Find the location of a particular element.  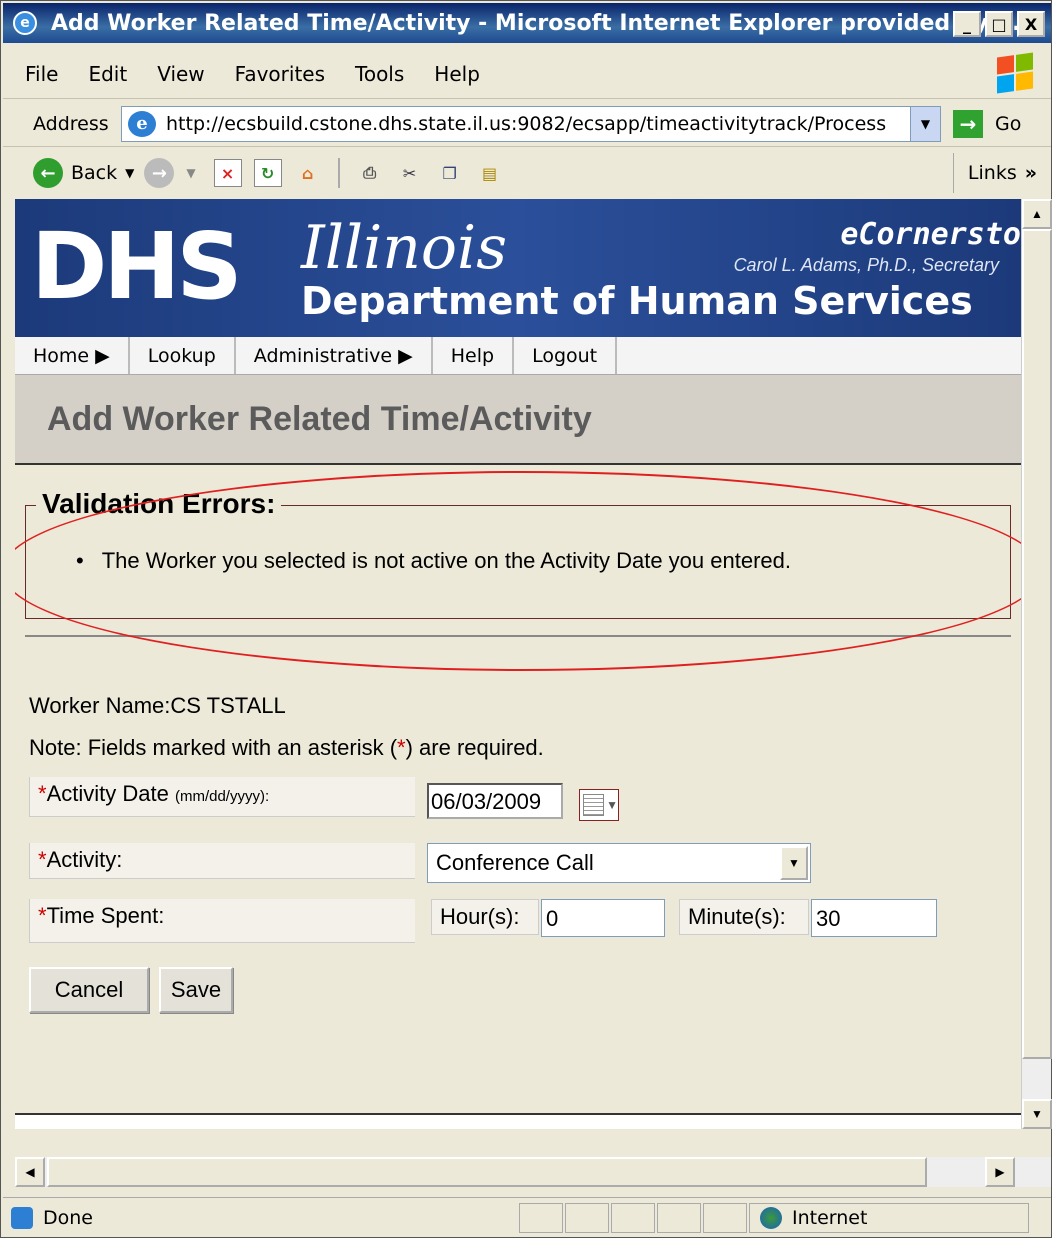

vertical-scroll-thumb is located at coordinates (1037, 644).